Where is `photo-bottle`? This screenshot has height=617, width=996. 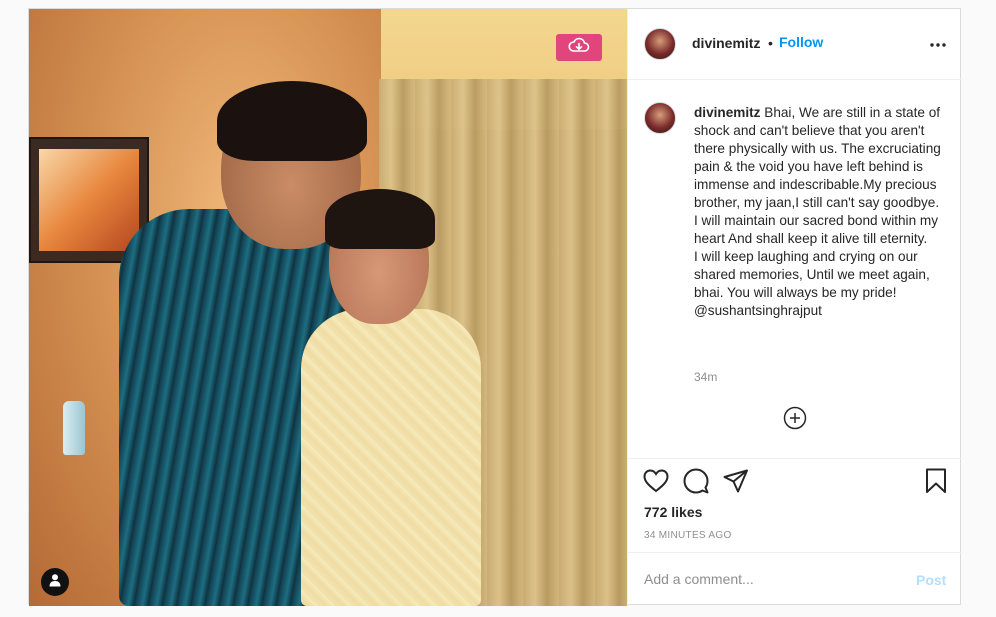 photo-bottle is located at coordinates (74, 428).